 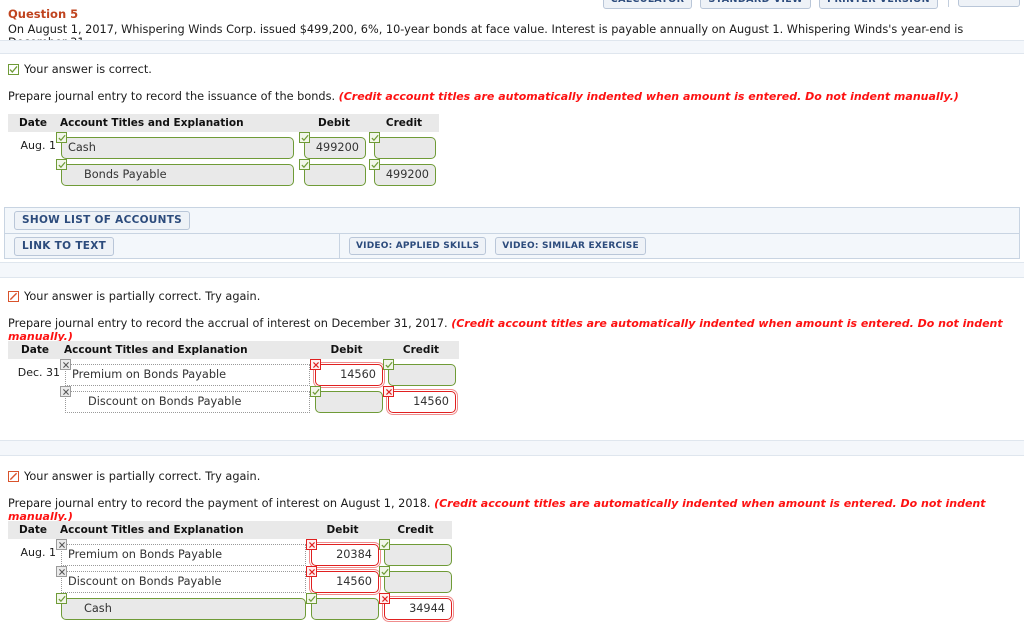 I want to click on toolbar-divider, so click(x=948, y=3).